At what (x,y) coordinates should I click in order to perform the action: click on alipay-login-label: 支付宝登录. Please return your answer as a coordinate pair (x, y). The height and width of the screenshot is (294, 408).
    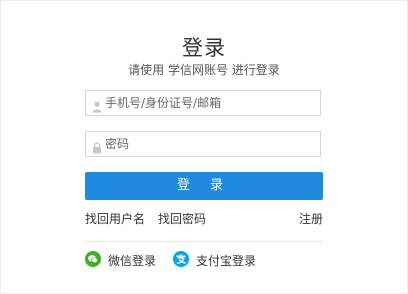
    Looking at the image, I should click on (226, 261).